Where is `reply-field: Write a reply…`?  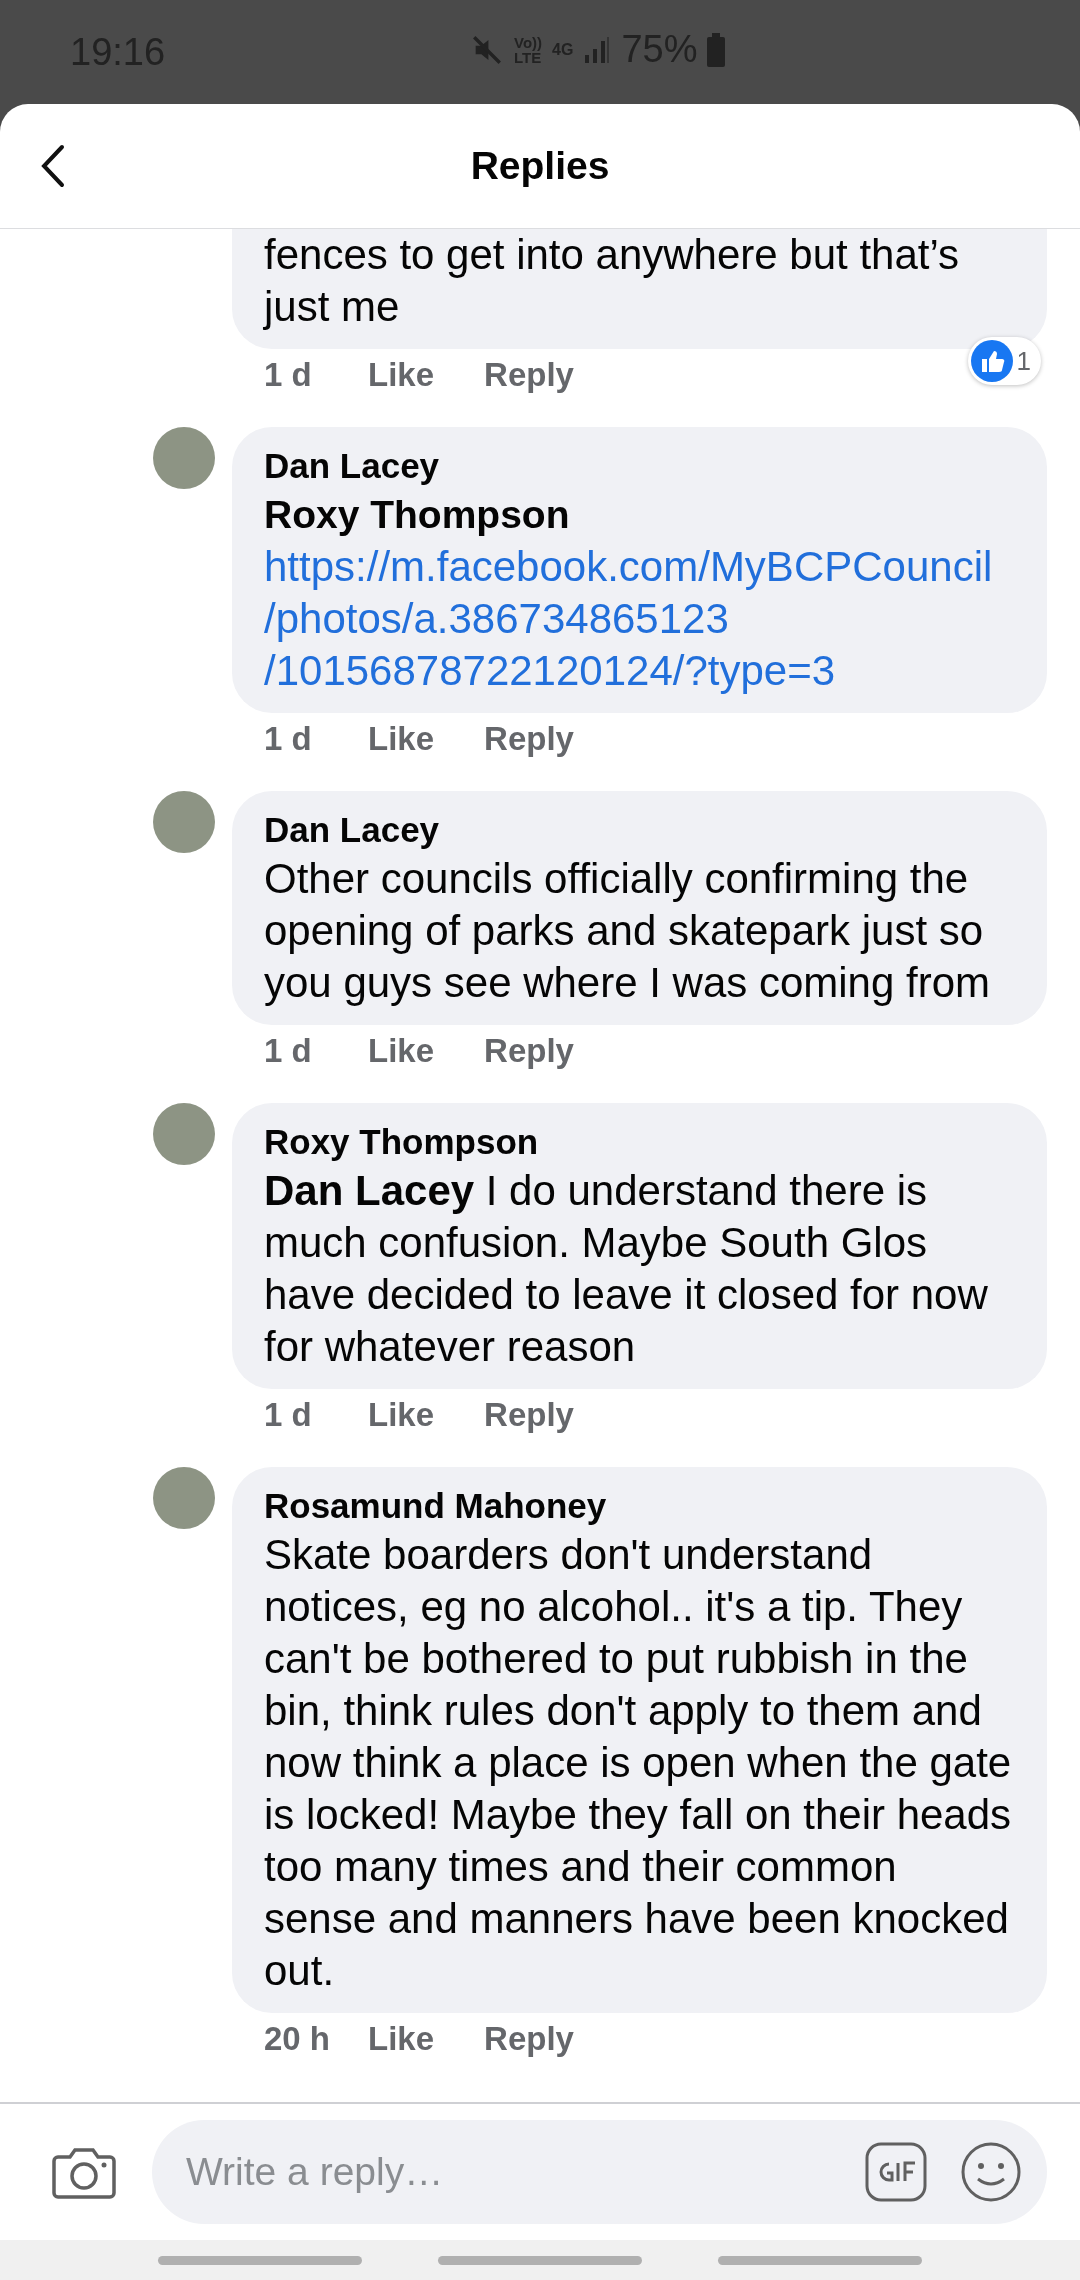 reply-field: Write a reply… is located at coordinates (599, 2172).